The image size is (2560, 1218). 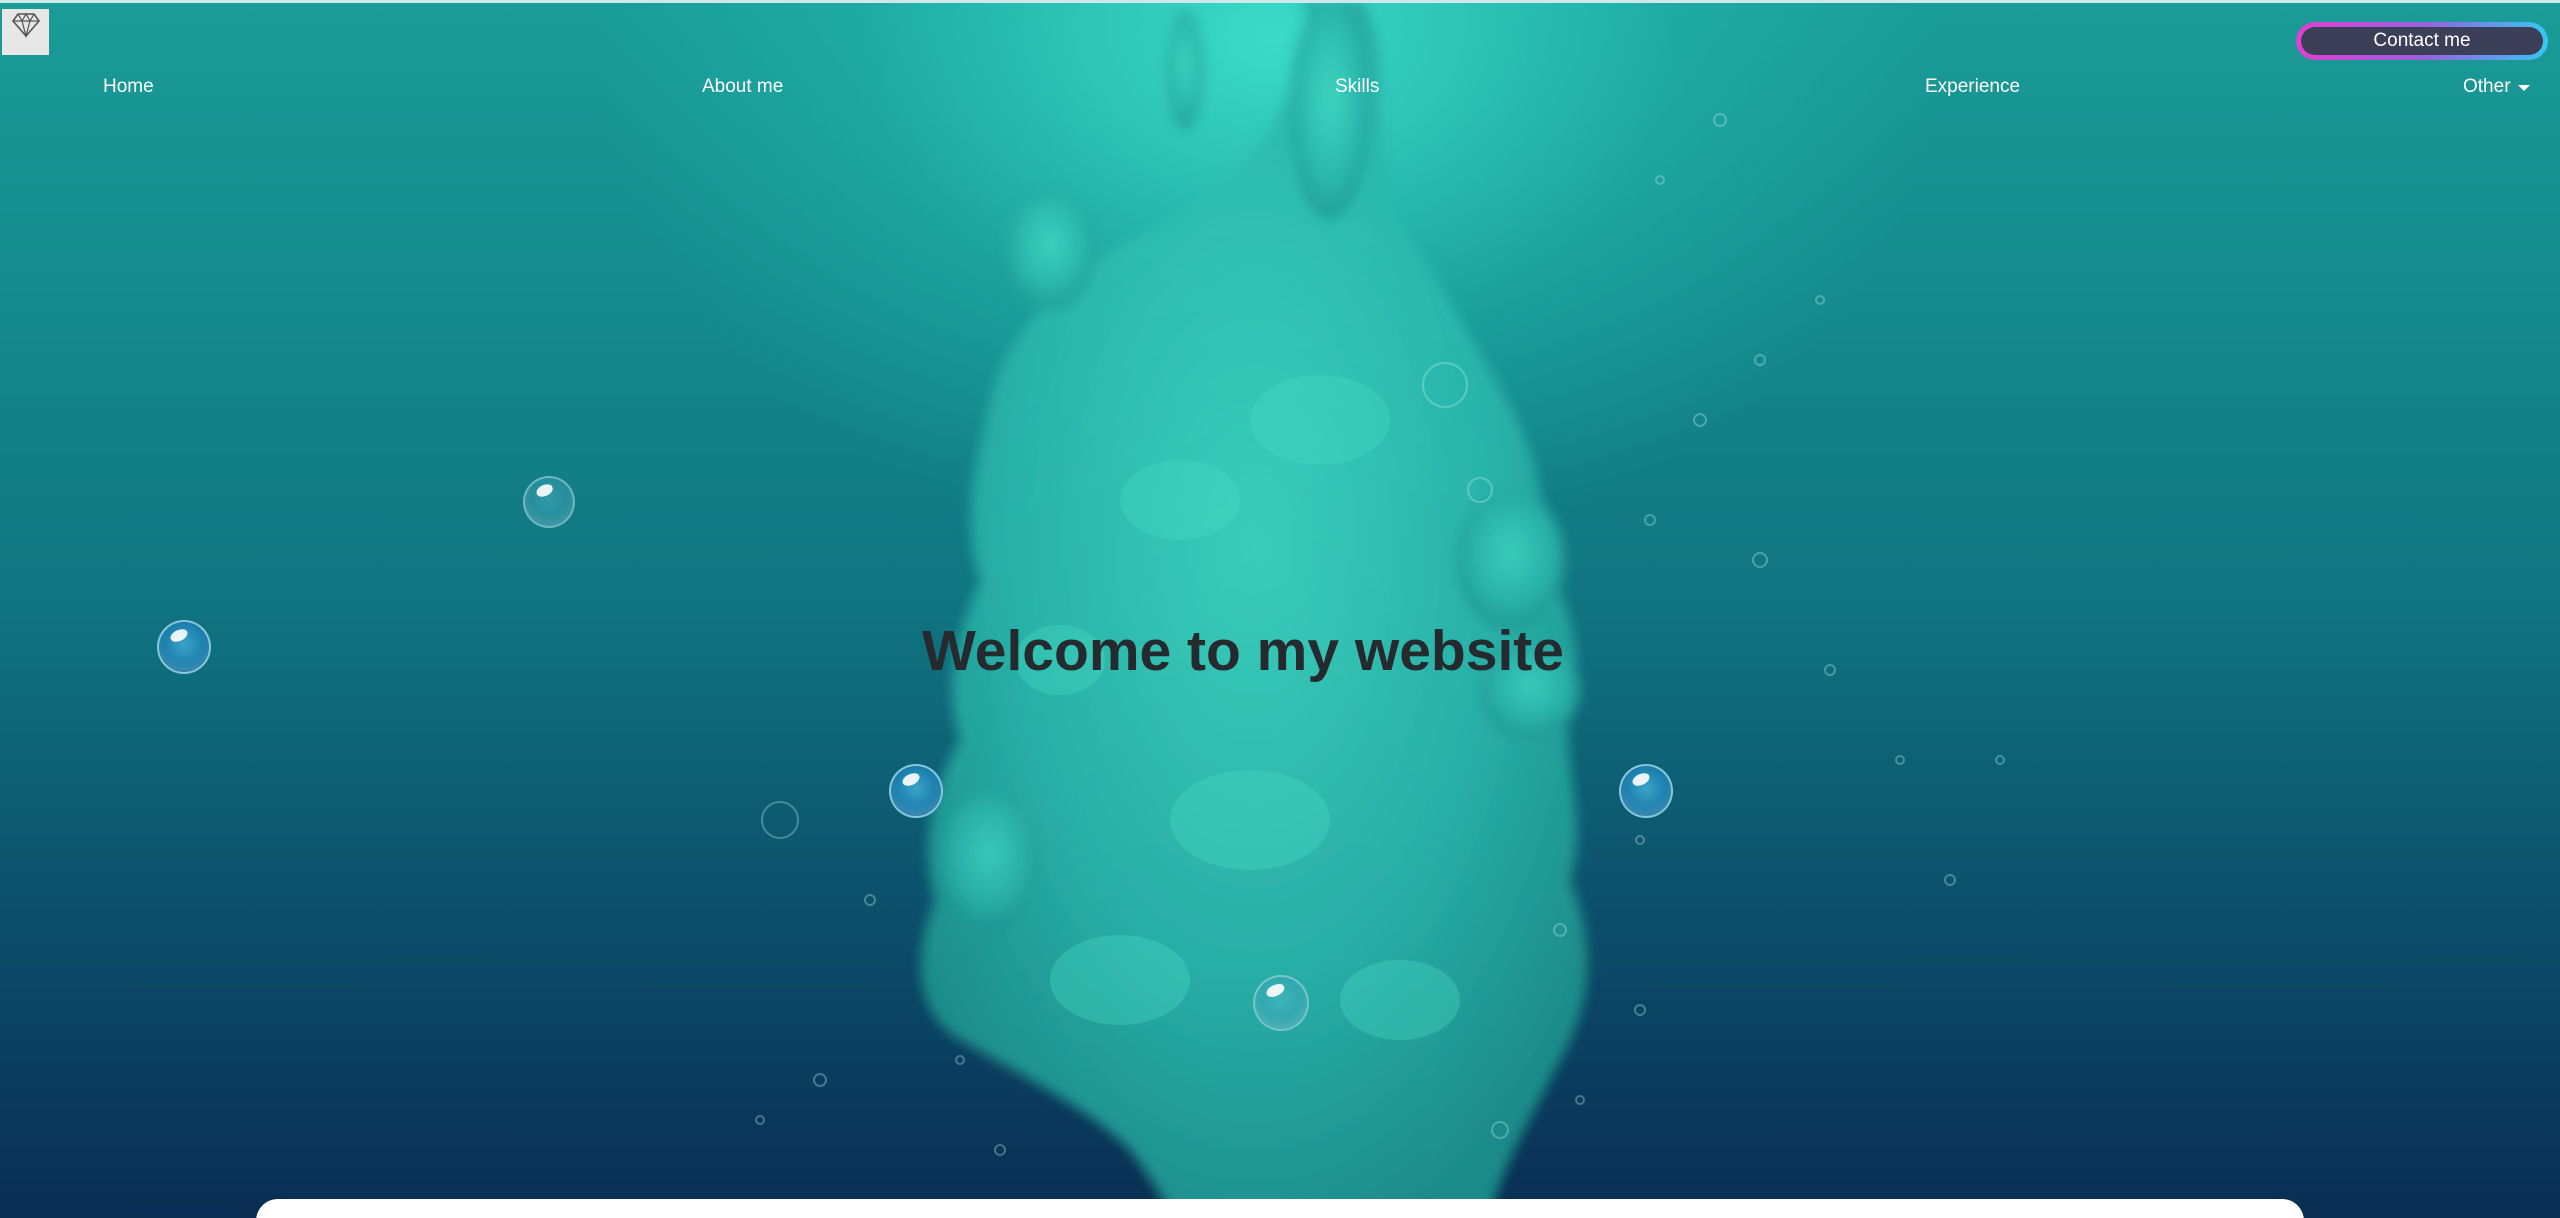 I want to click on site-logo, so click(x=25, y=32).